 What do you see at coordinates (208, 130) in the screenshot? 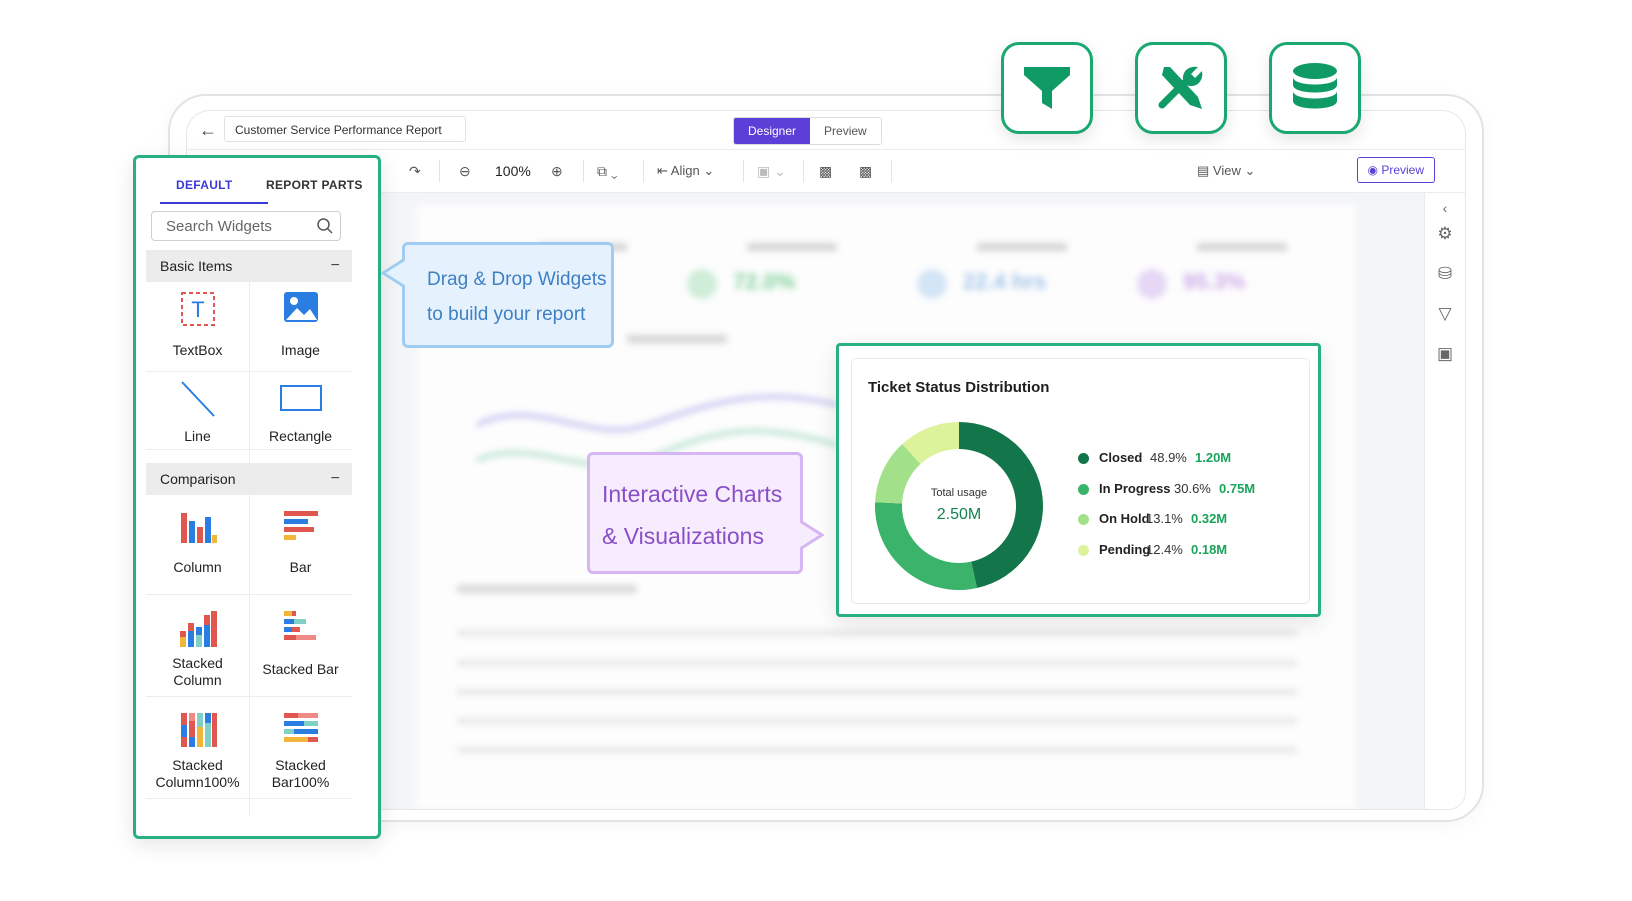
I see `back-arrow-icon: ←` at bounding box center [208, 130].